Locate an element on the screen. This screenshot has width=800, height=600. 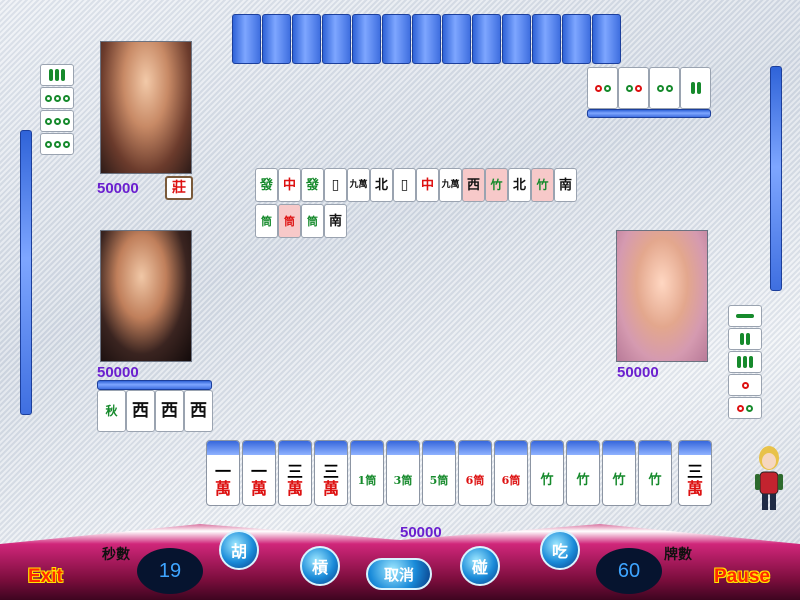
discard-tile: 西 is located at coordinates (473, 185).